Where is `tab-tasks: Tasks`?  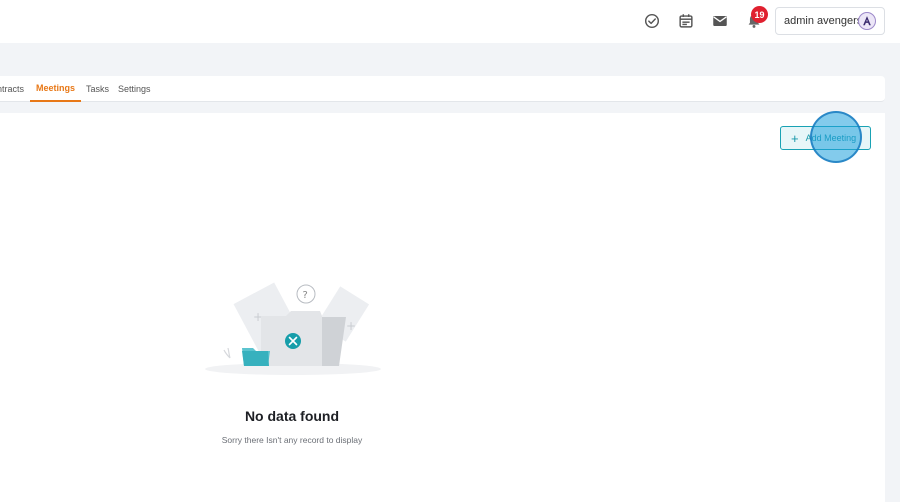
tab-tasks: Tasks is located at coordinates (97, 89).